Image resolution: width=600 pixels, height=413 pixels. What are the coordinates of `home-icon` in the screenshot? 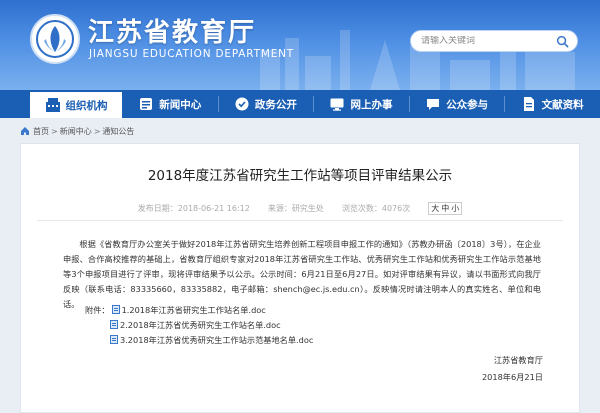 It's located at (25, 131).